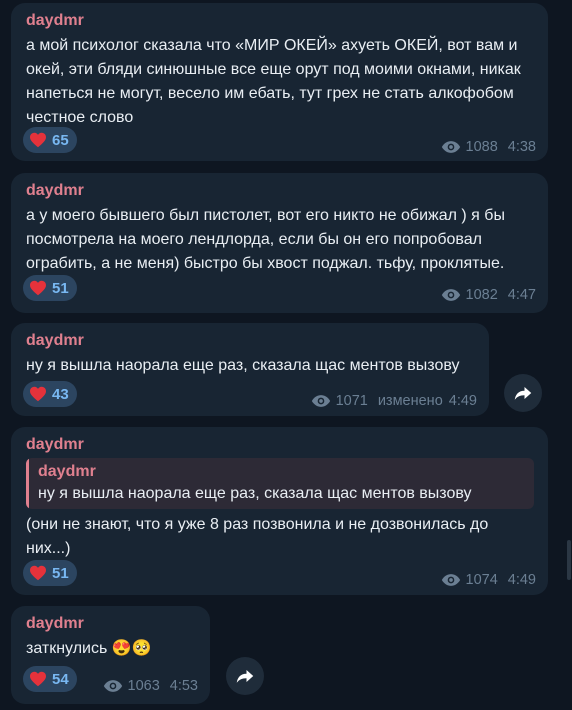  I want to click on message-meta: 1082 4:47, so click(488, 295).